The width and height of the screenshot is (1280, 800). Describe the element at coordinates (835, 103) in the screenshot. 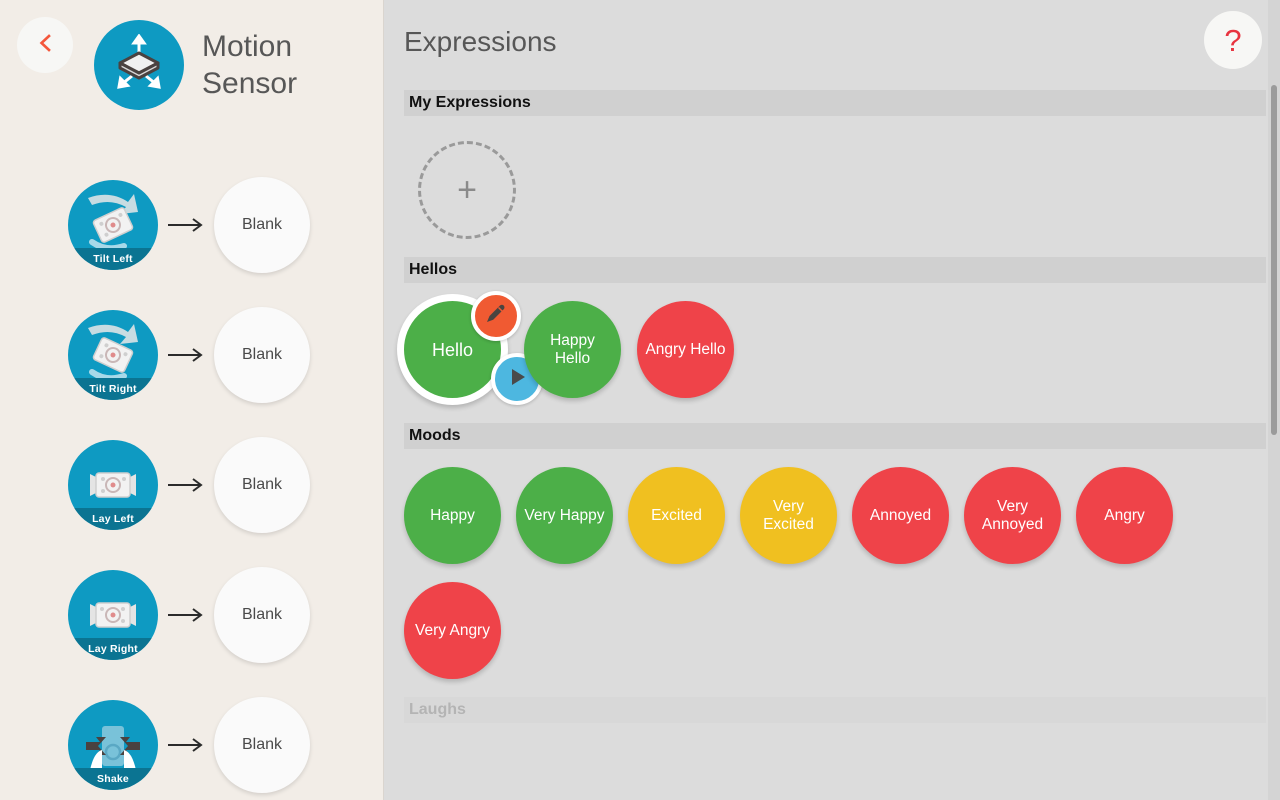

I see `section-header-my-expressions: My Expressions` at that location.